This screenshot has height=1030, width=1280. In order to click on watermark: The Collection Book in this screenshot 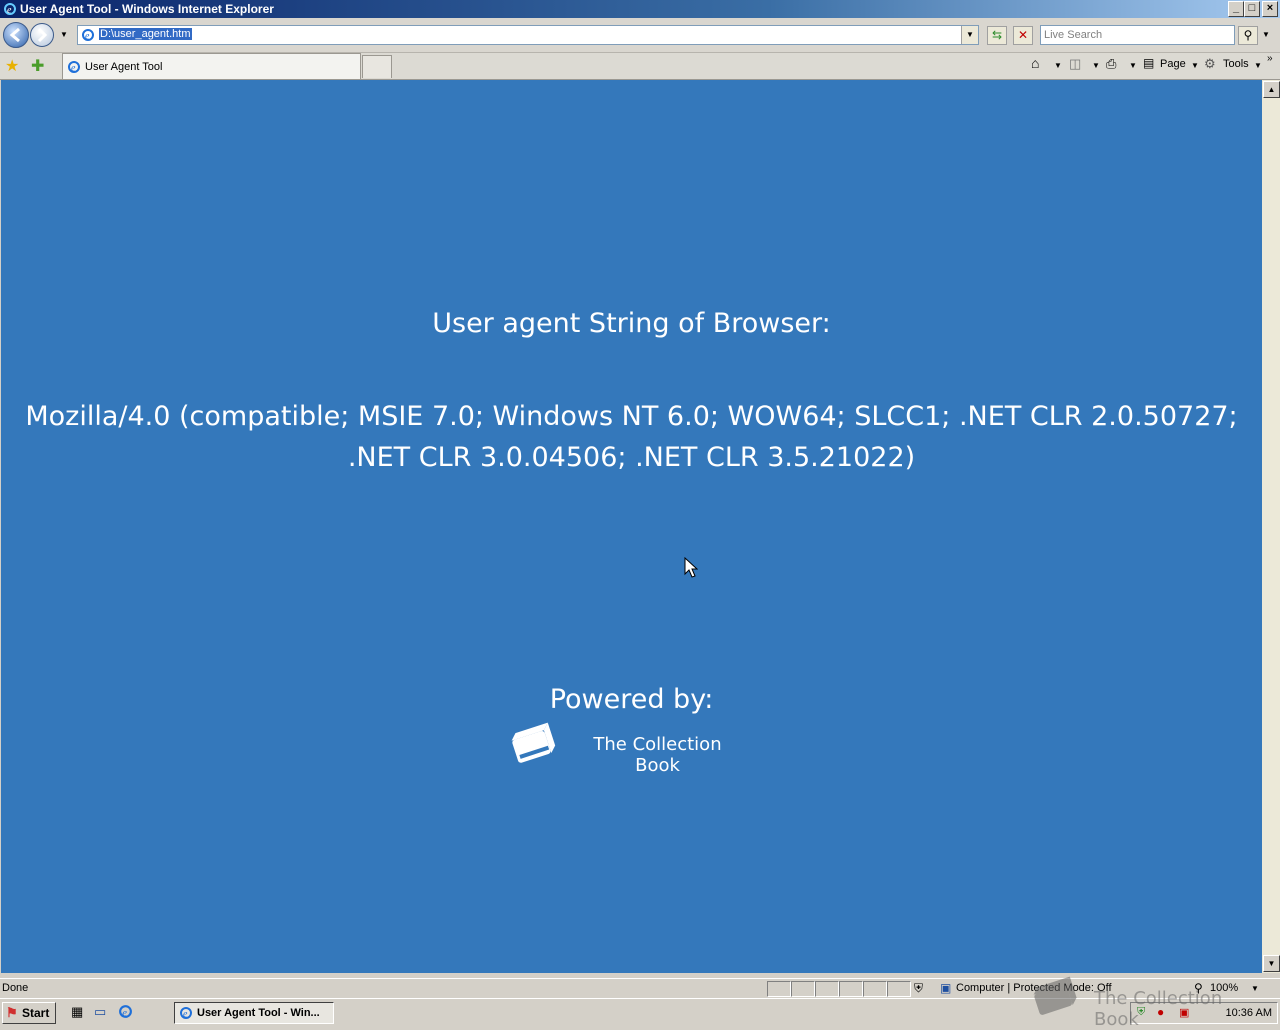, I will do `click(1148, 1003)`.